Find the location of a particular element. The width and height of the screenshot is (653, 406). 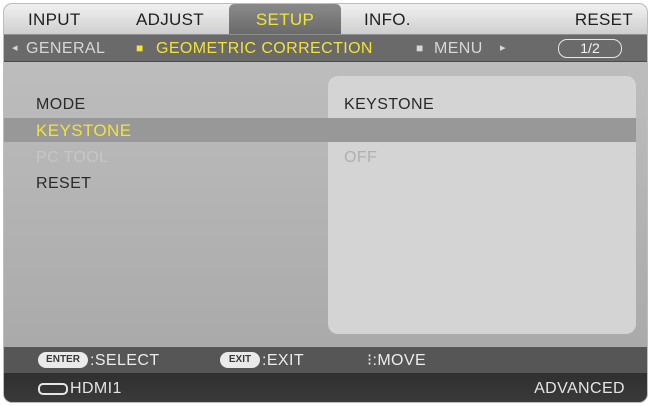

input-source-label: HDMI1 is located at coordinates (96, 388).